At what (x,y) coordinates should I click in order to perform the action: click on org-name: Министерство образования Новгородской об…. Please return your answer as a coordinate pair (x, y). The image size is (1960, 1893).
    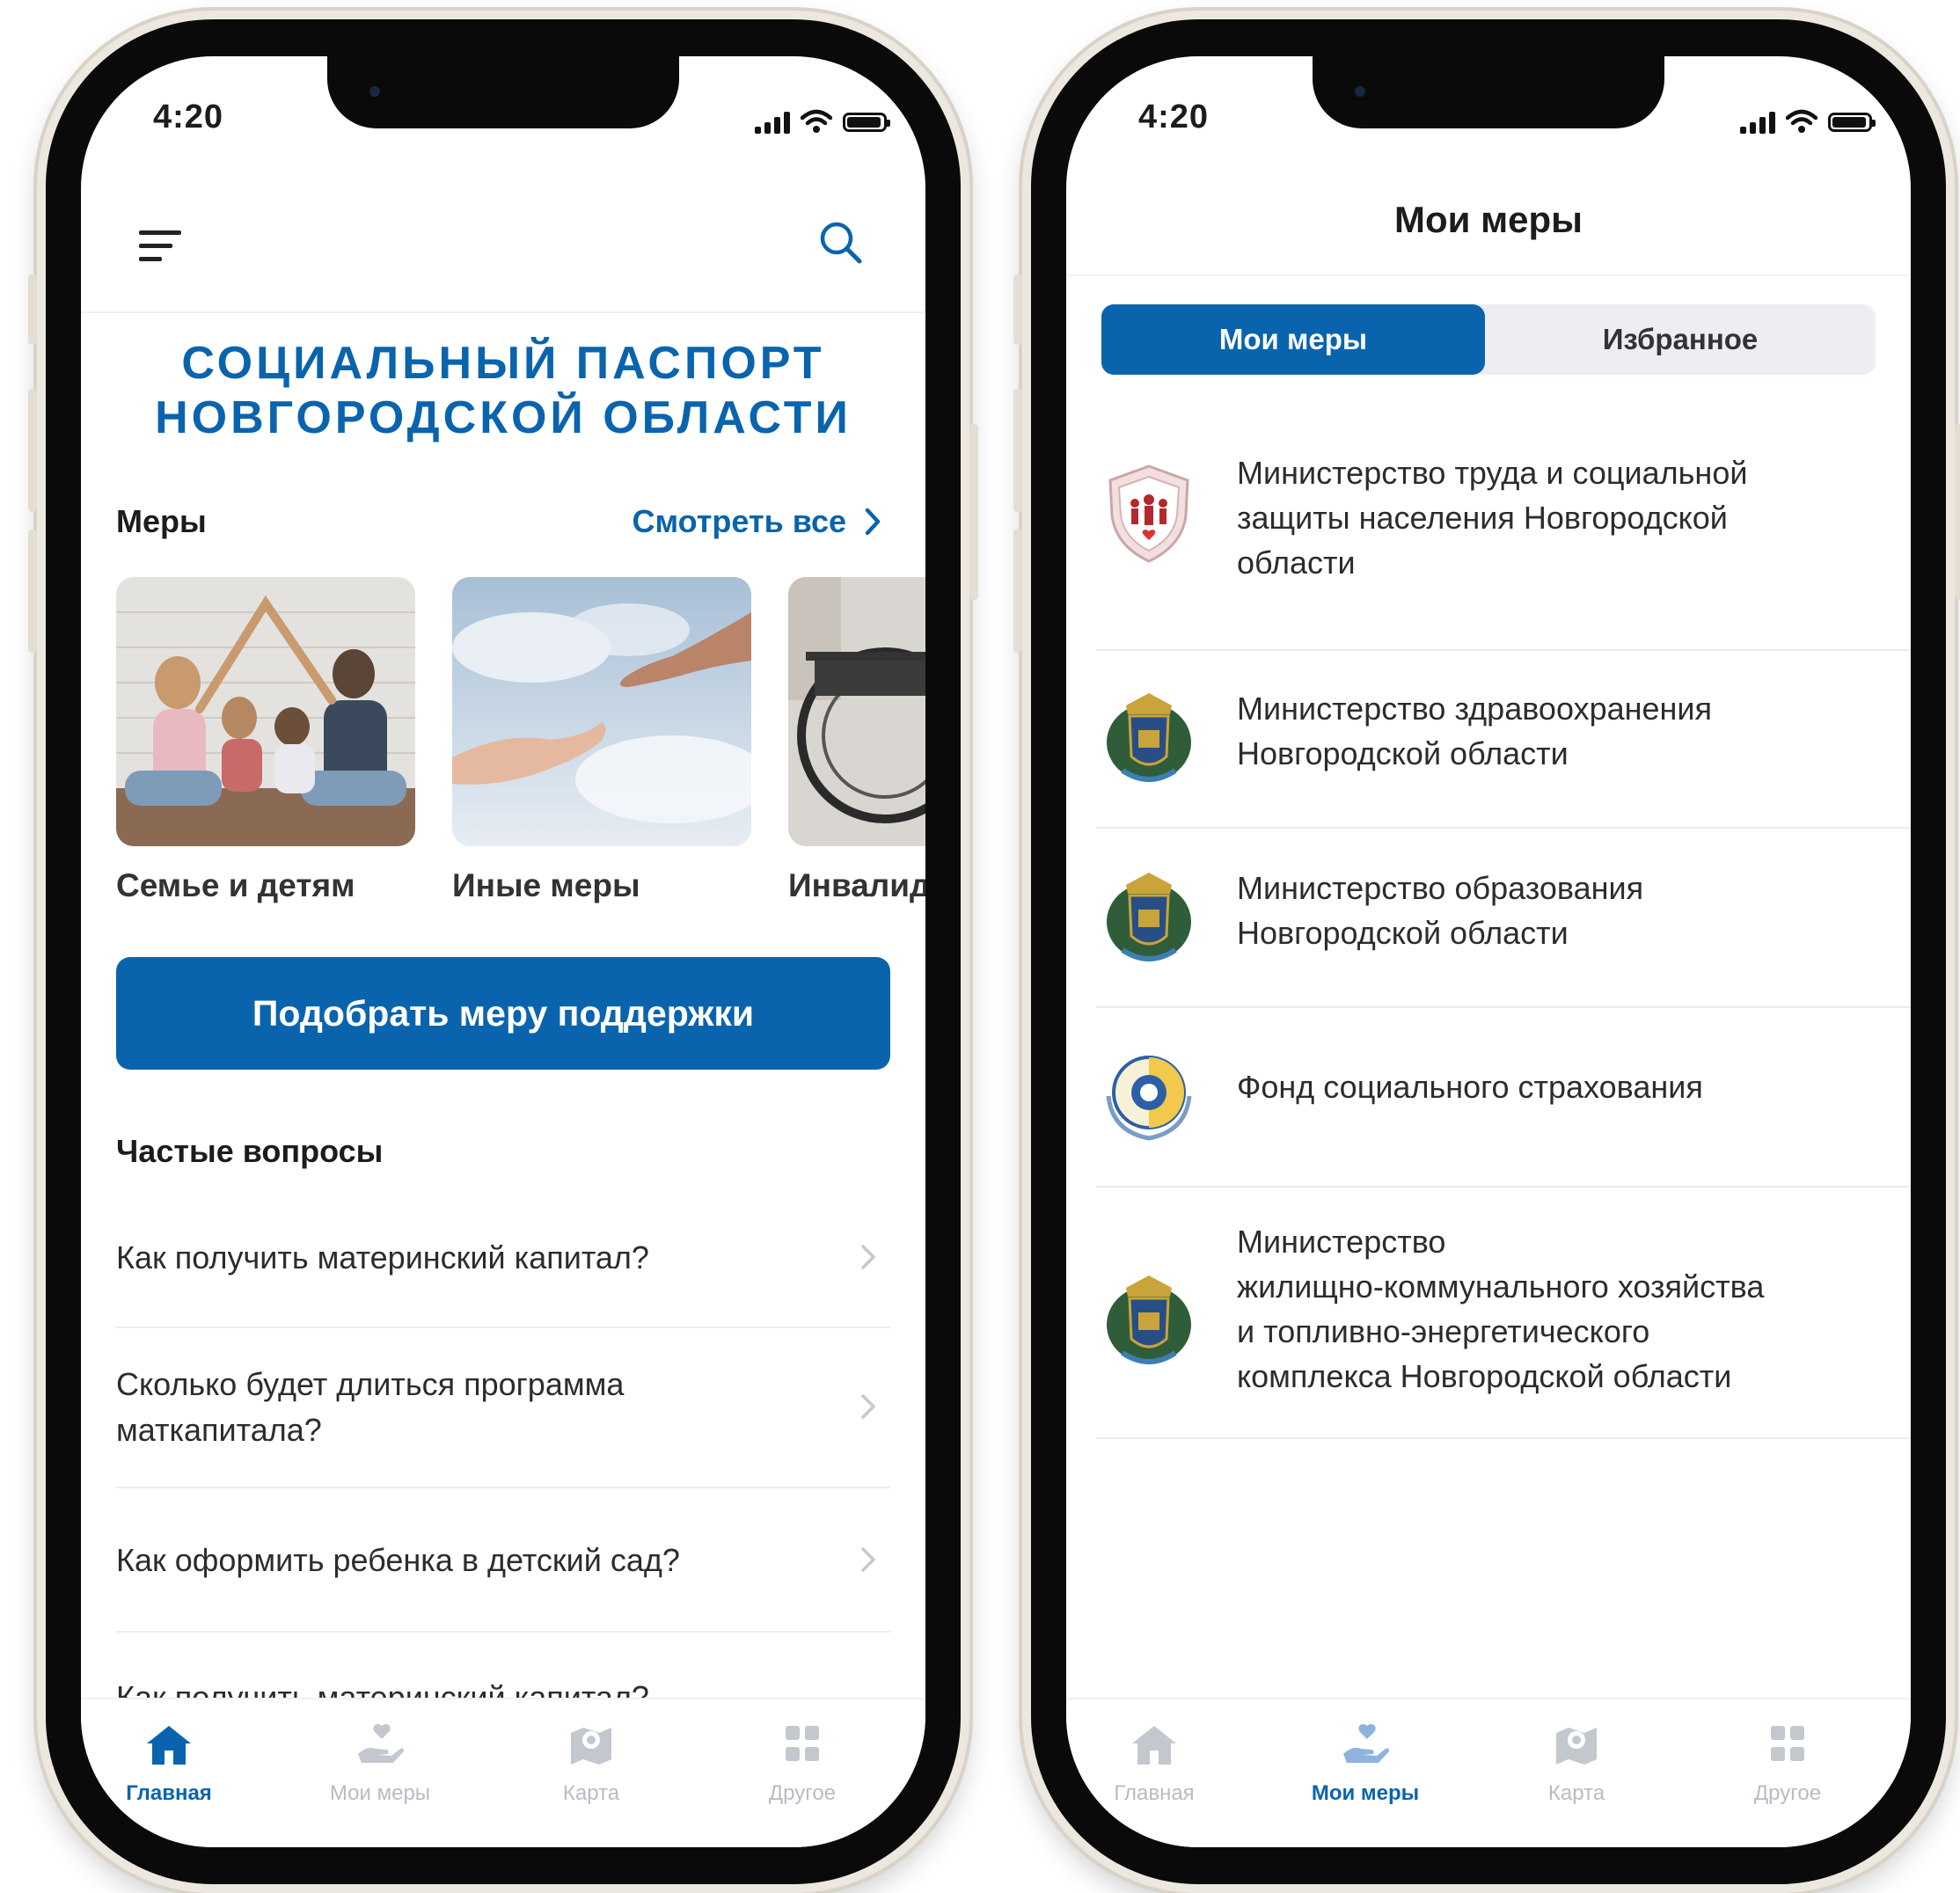
    Looking at the image, I should click on (1557, 910).